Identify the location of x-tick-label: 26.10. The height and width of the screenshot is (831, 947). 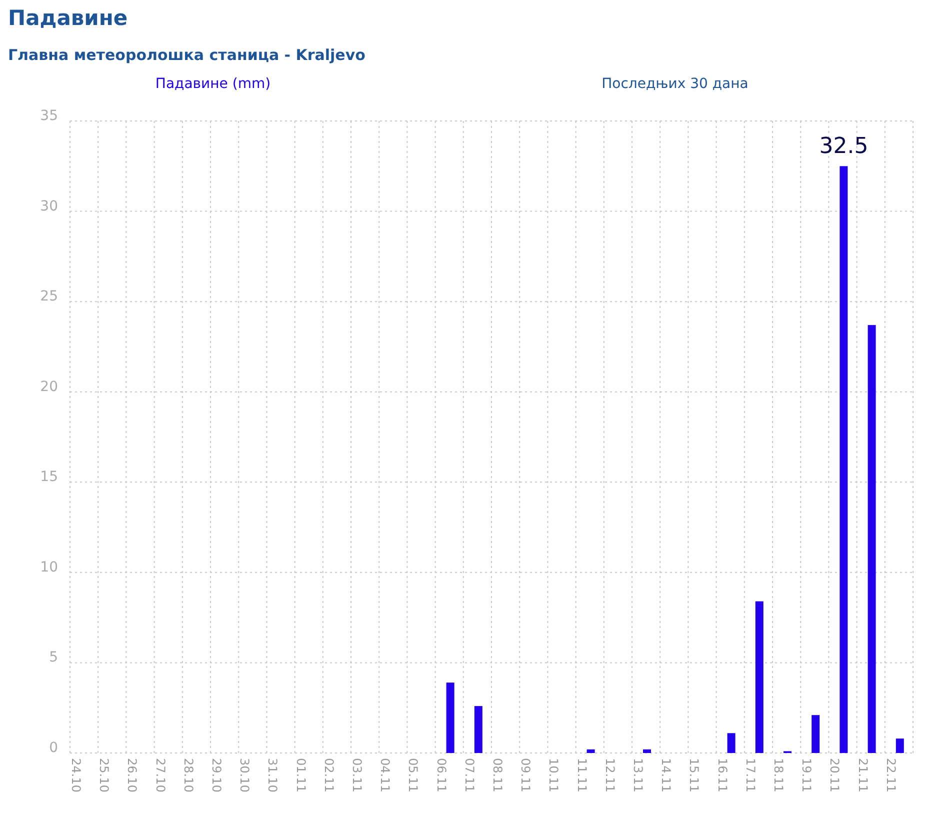
(132, 775).